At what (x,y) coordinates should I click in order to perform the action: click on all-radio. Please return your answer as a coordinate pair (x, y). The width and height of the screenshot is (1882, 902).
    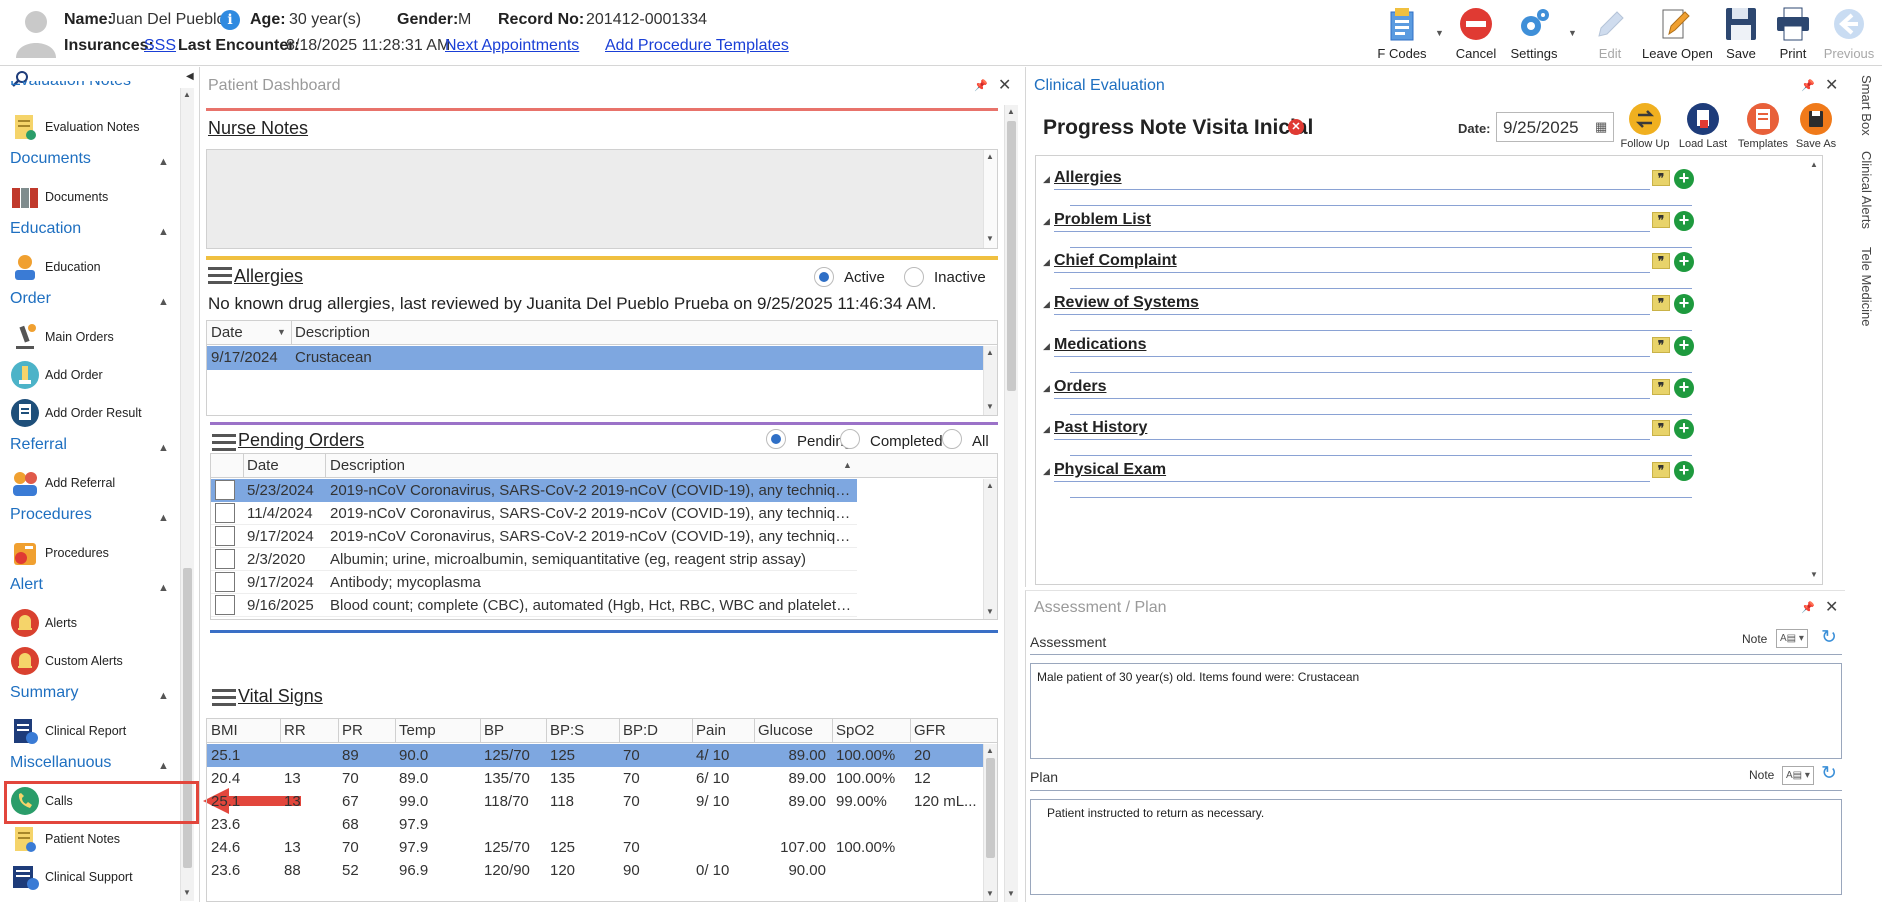
    Looking at the image, I should click on (952, 439).